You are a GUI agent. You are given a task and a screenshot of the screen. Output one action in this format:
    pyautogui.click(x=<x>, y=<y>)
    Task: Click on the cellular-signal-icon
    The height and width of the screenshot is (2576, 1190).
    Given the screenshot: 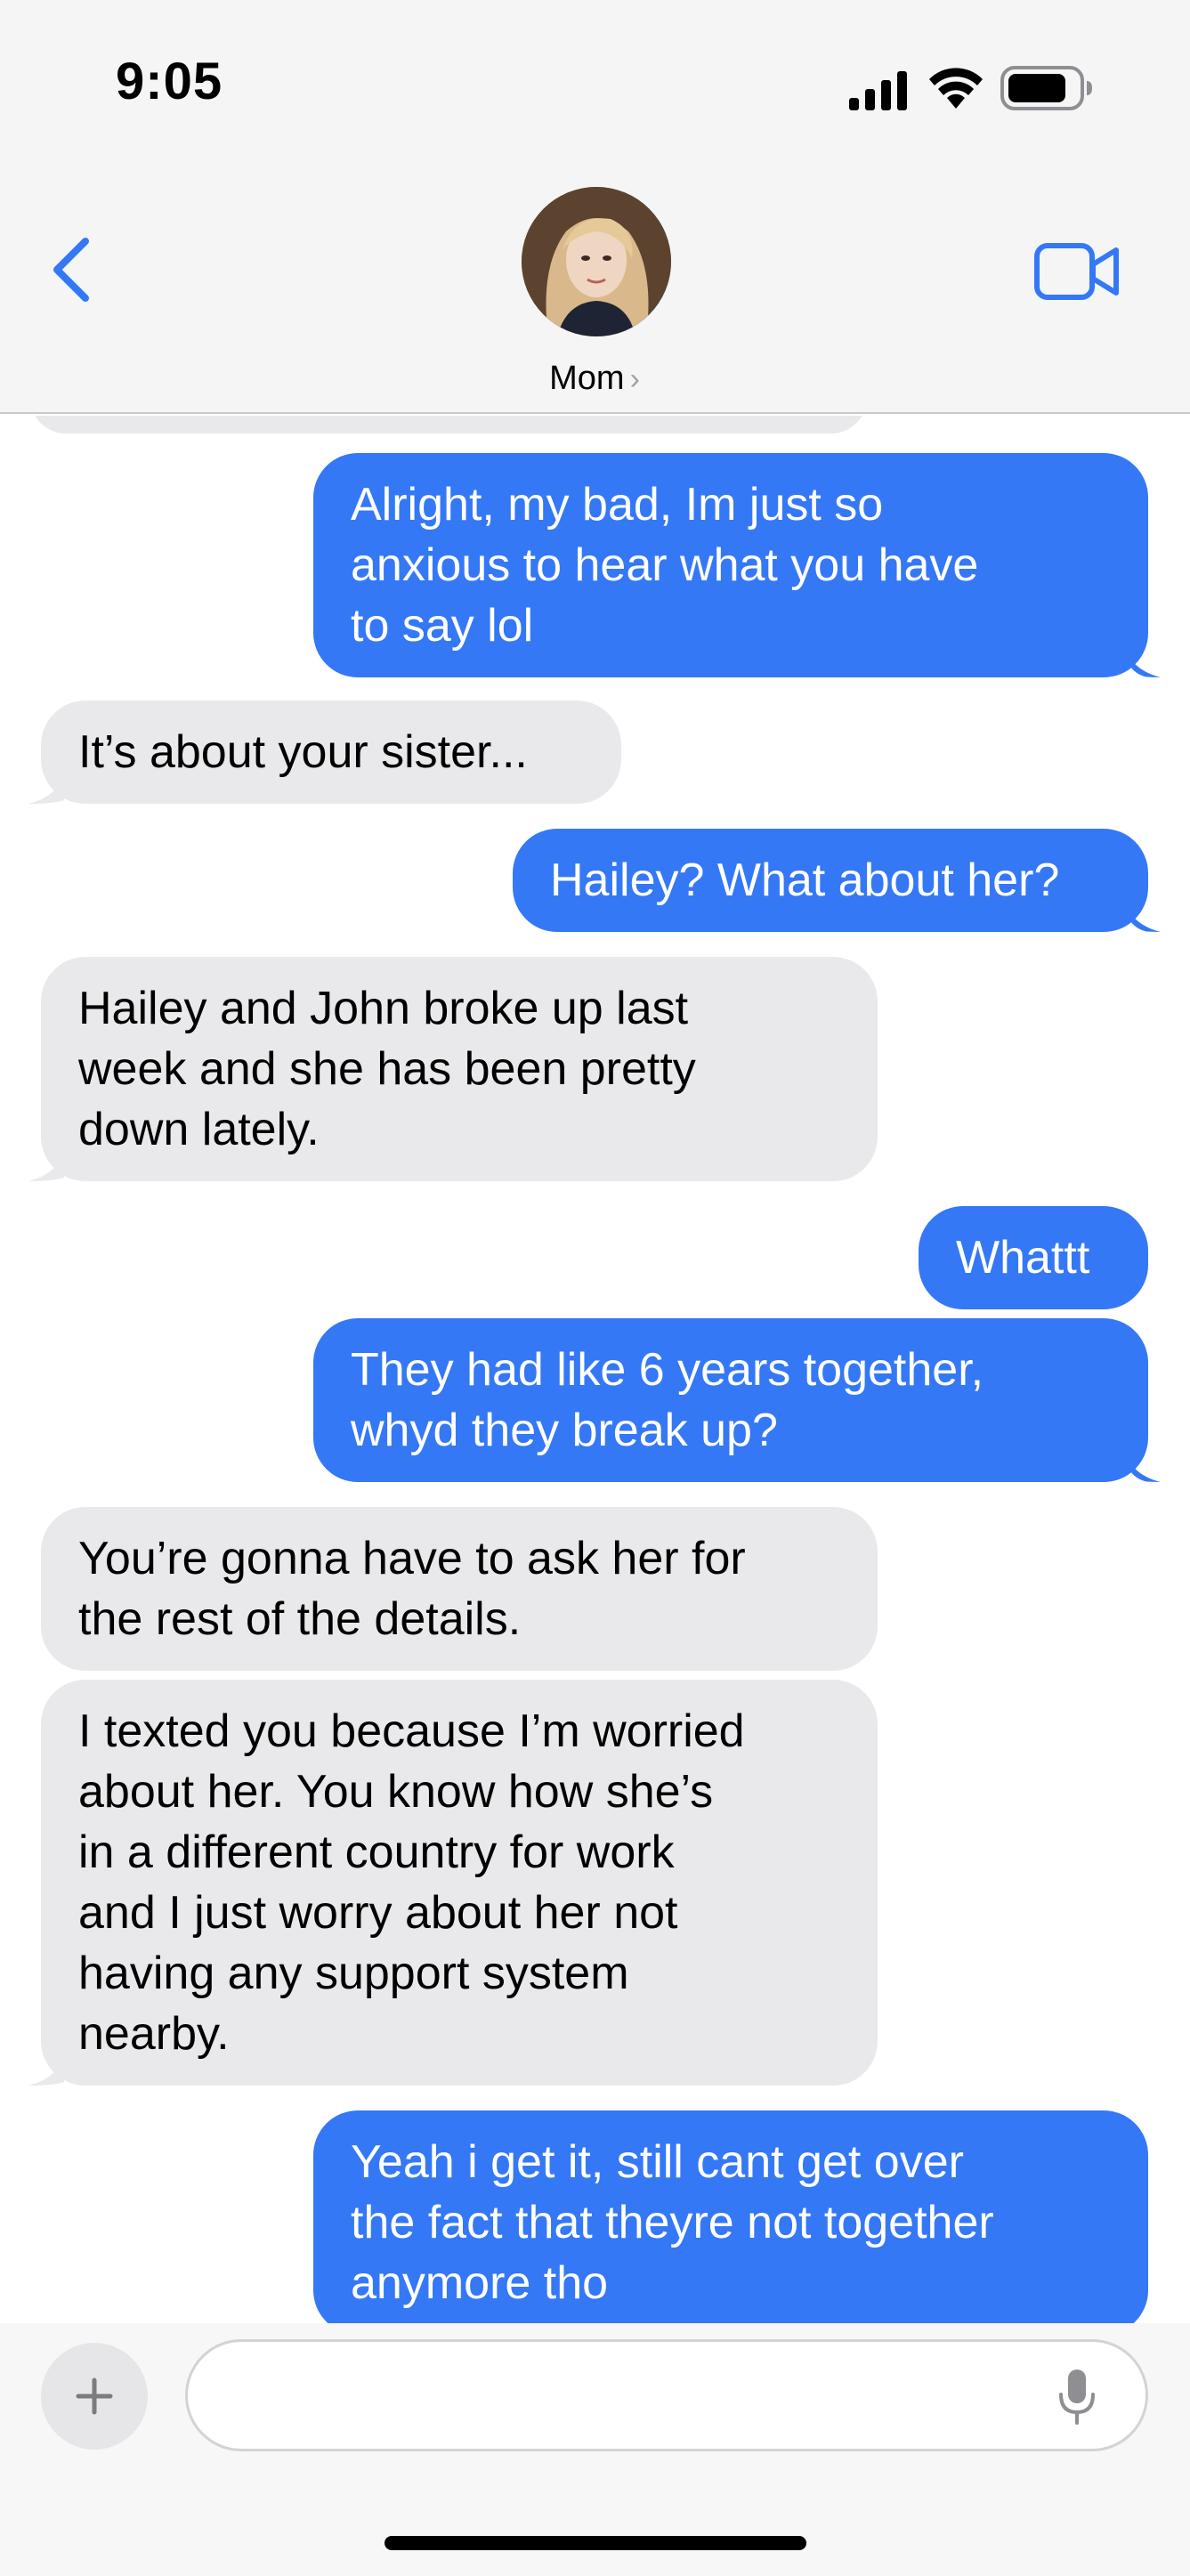 What is the action you would take?
    pyautogui.click(x=878, y=91)
    